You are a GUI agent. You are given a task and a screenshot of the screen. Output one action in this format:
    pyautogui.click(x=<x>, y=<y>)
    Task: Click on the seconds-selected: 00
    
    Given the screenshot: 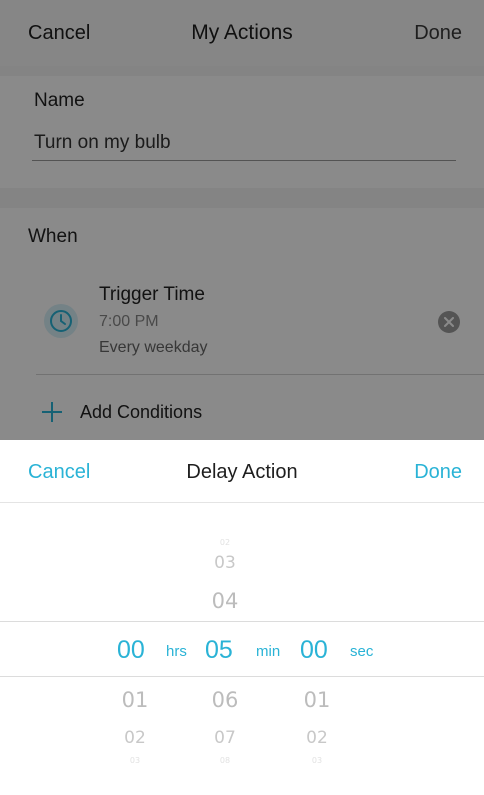 What is the action you would take?
    pyautogui.click(x=314, y=650)
    